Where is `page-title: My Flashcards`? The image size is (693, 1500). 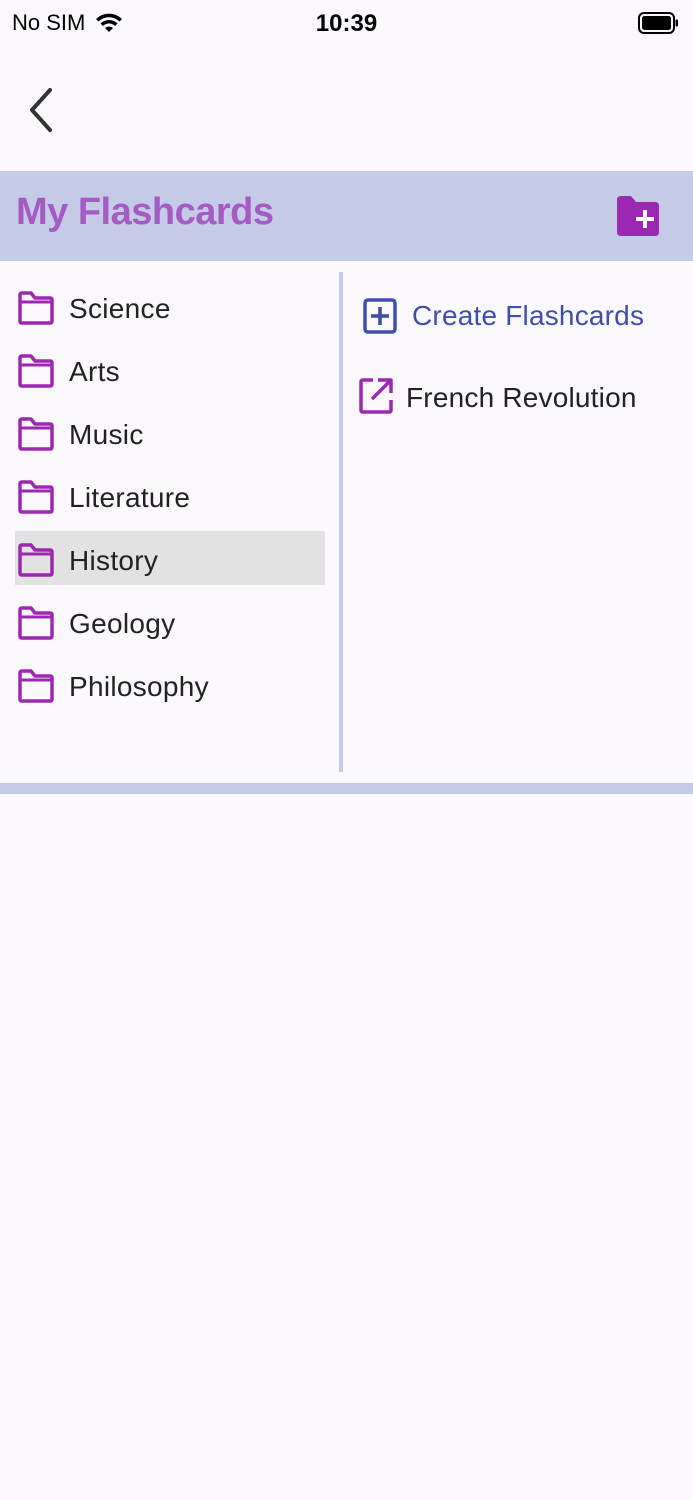 page-title: My Flashcards is located at coordinates (145, 212).